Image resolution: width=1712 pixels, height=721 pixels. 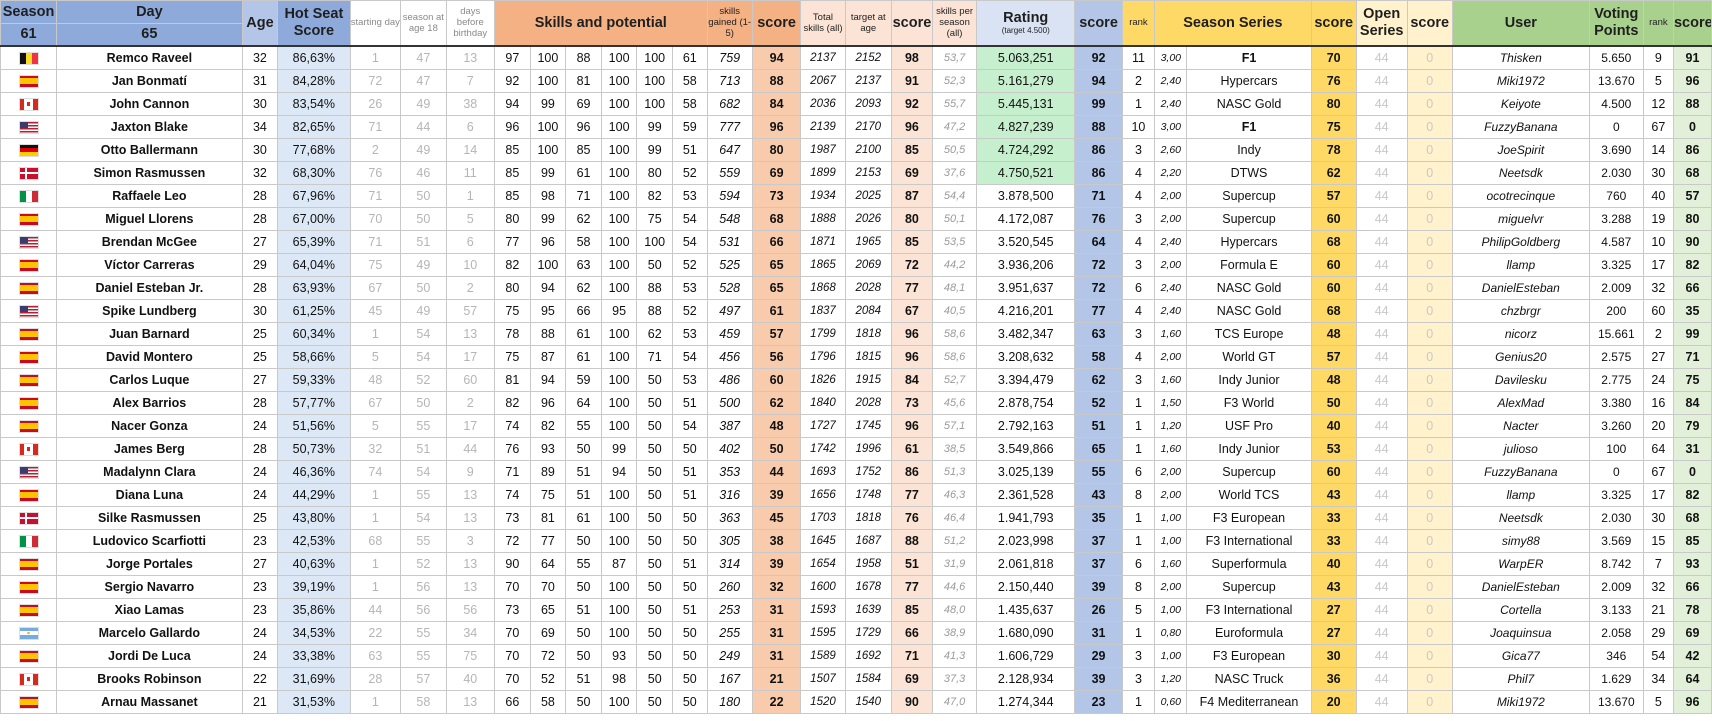 What do you see at coordinates (619, 632) in the screenshot?
I see `skill-4: 100` at bounding box center [619, 632].